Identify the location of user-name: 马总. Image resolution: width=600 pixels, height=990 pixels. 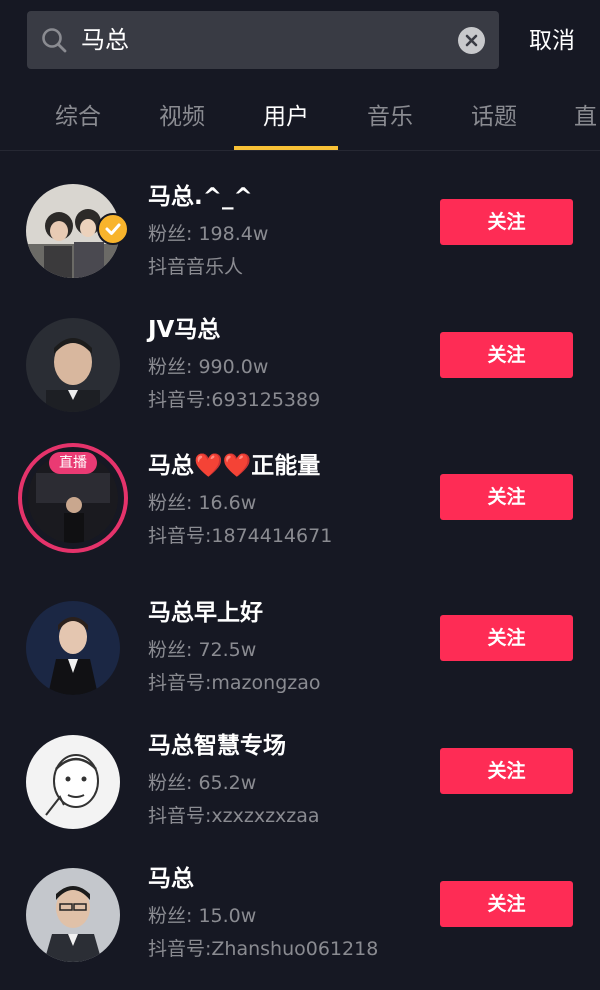
(171, 879).